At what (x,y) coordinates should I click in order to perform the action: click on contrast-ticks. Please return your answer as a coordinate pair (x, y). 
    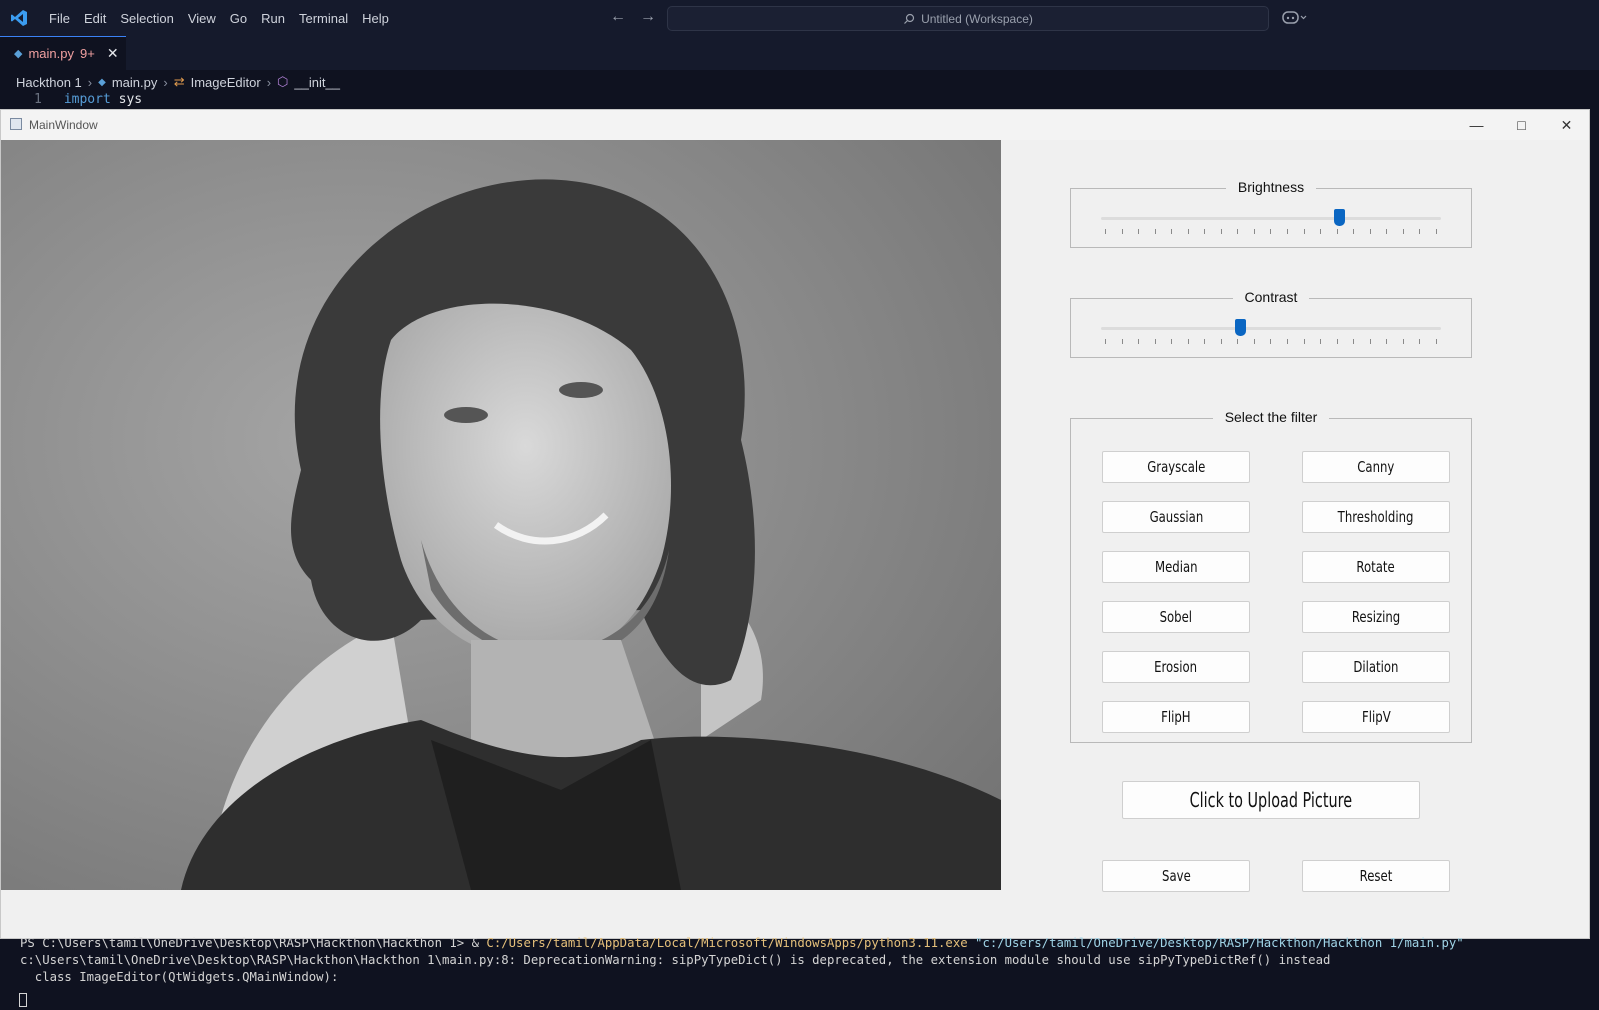
    Looking at the image, I should click on (1271, 342).